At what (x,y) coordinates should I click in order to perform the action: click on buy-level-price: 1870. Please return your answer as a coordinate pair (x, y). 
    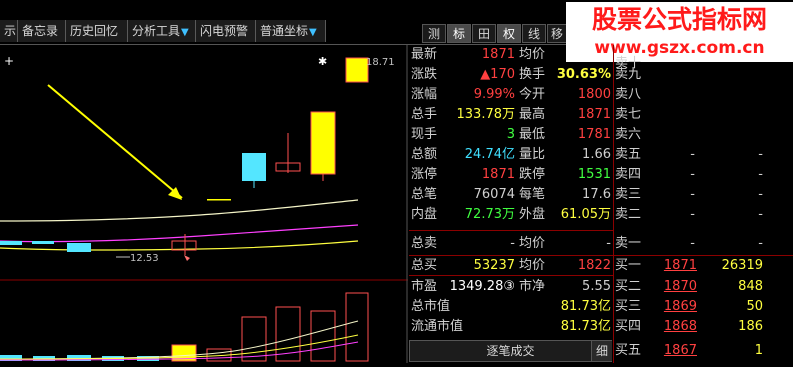
    Looking at the image, I should click on (680, 286).